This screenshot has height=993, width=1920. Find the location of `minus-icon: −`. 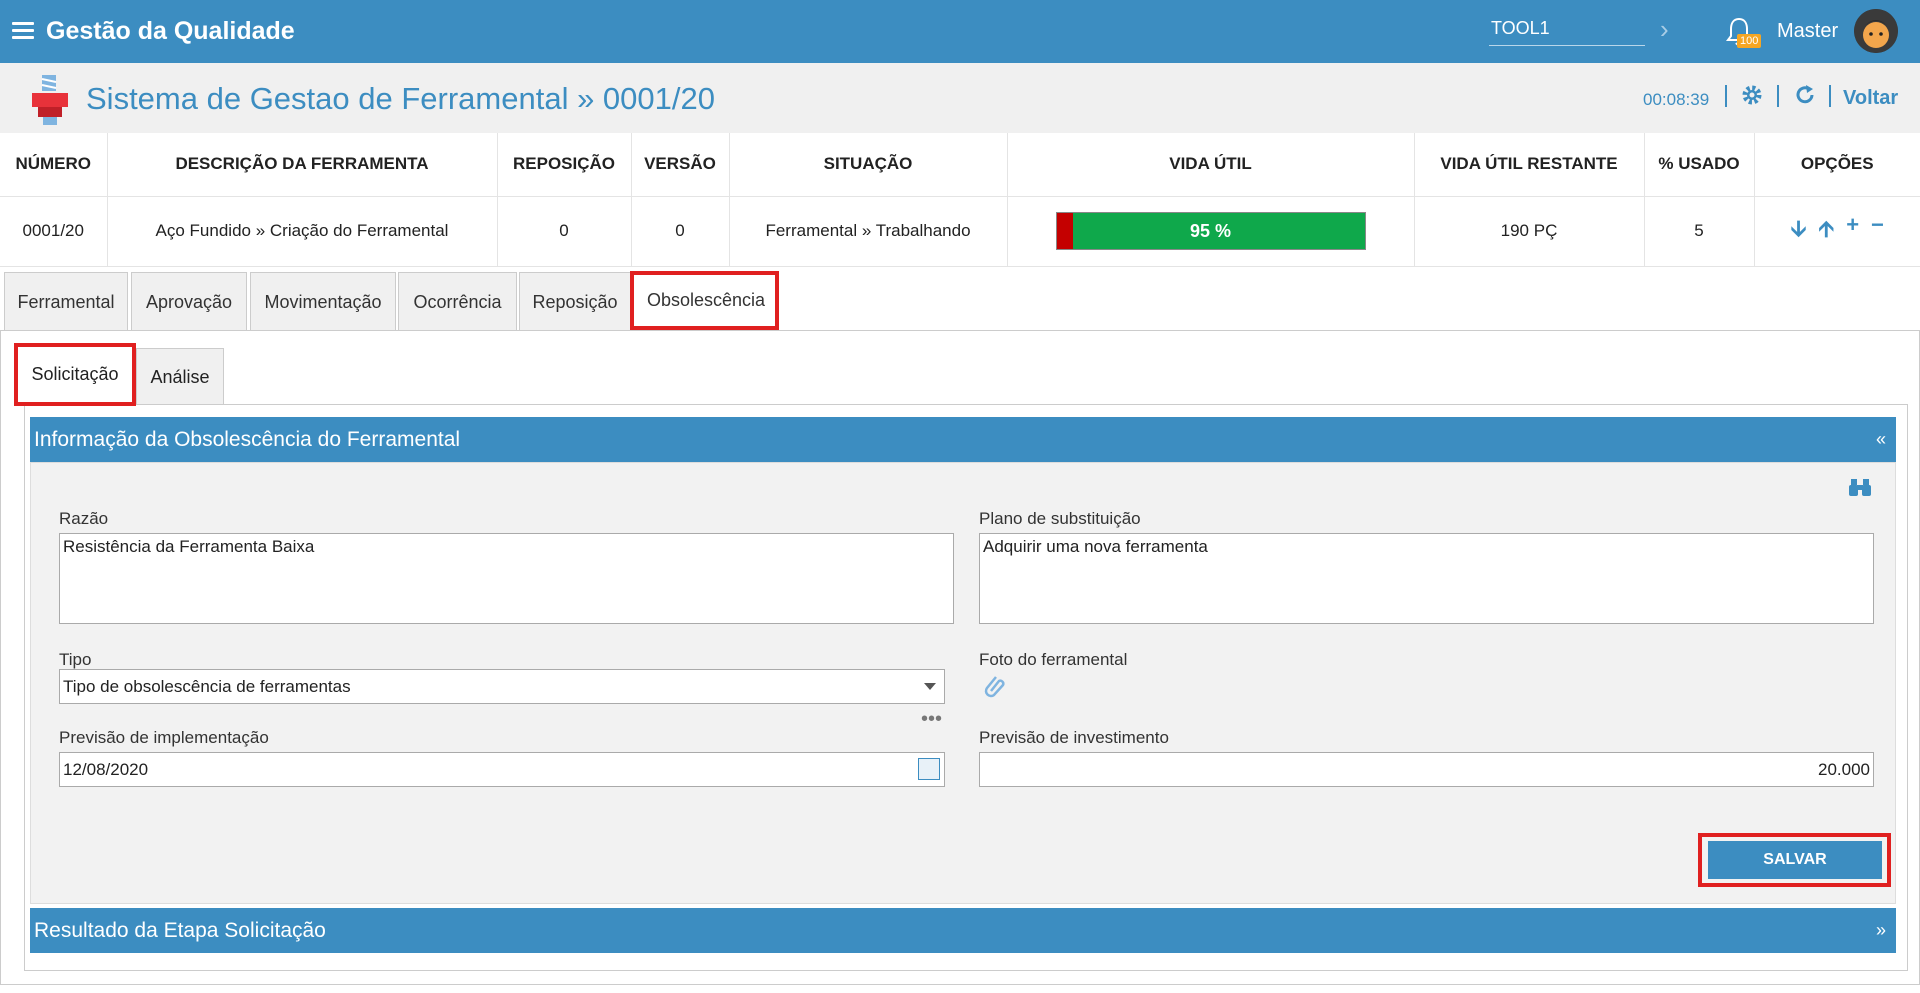

minus-icon: − is located at coordinates (1877, 231).